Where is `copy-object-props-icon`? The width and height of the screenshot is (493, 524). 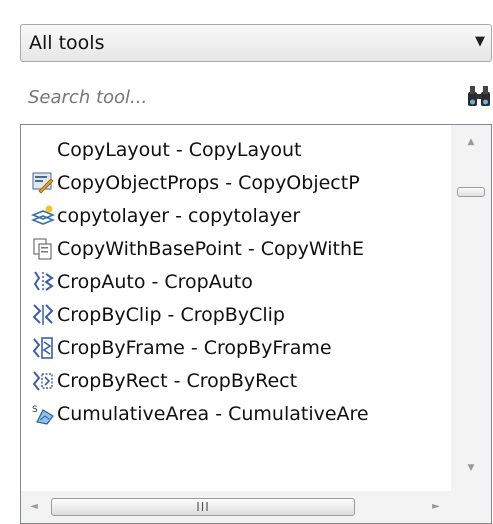 copy-object-props-icon is located at coordinates (43, 183).